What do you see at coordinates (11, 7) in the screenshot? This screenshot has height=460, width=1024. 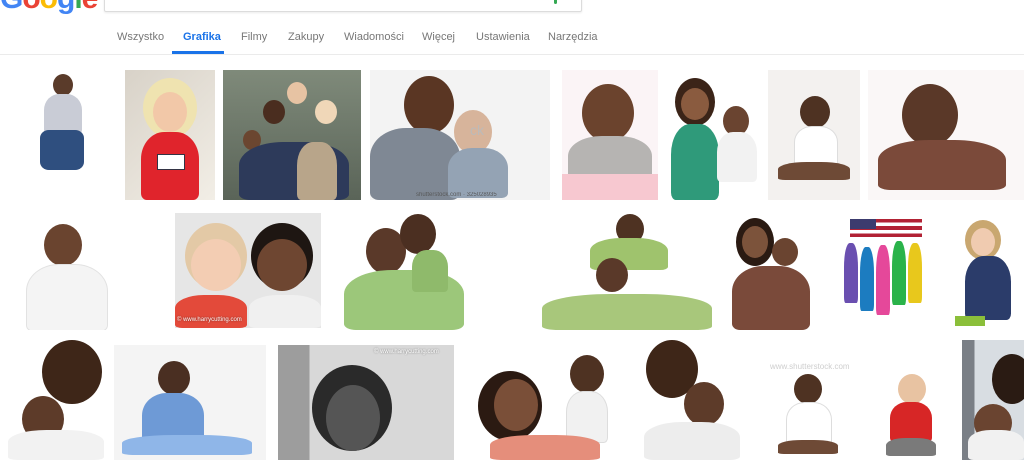 I see `logo-letter: G` at bounding box center [11, 7].